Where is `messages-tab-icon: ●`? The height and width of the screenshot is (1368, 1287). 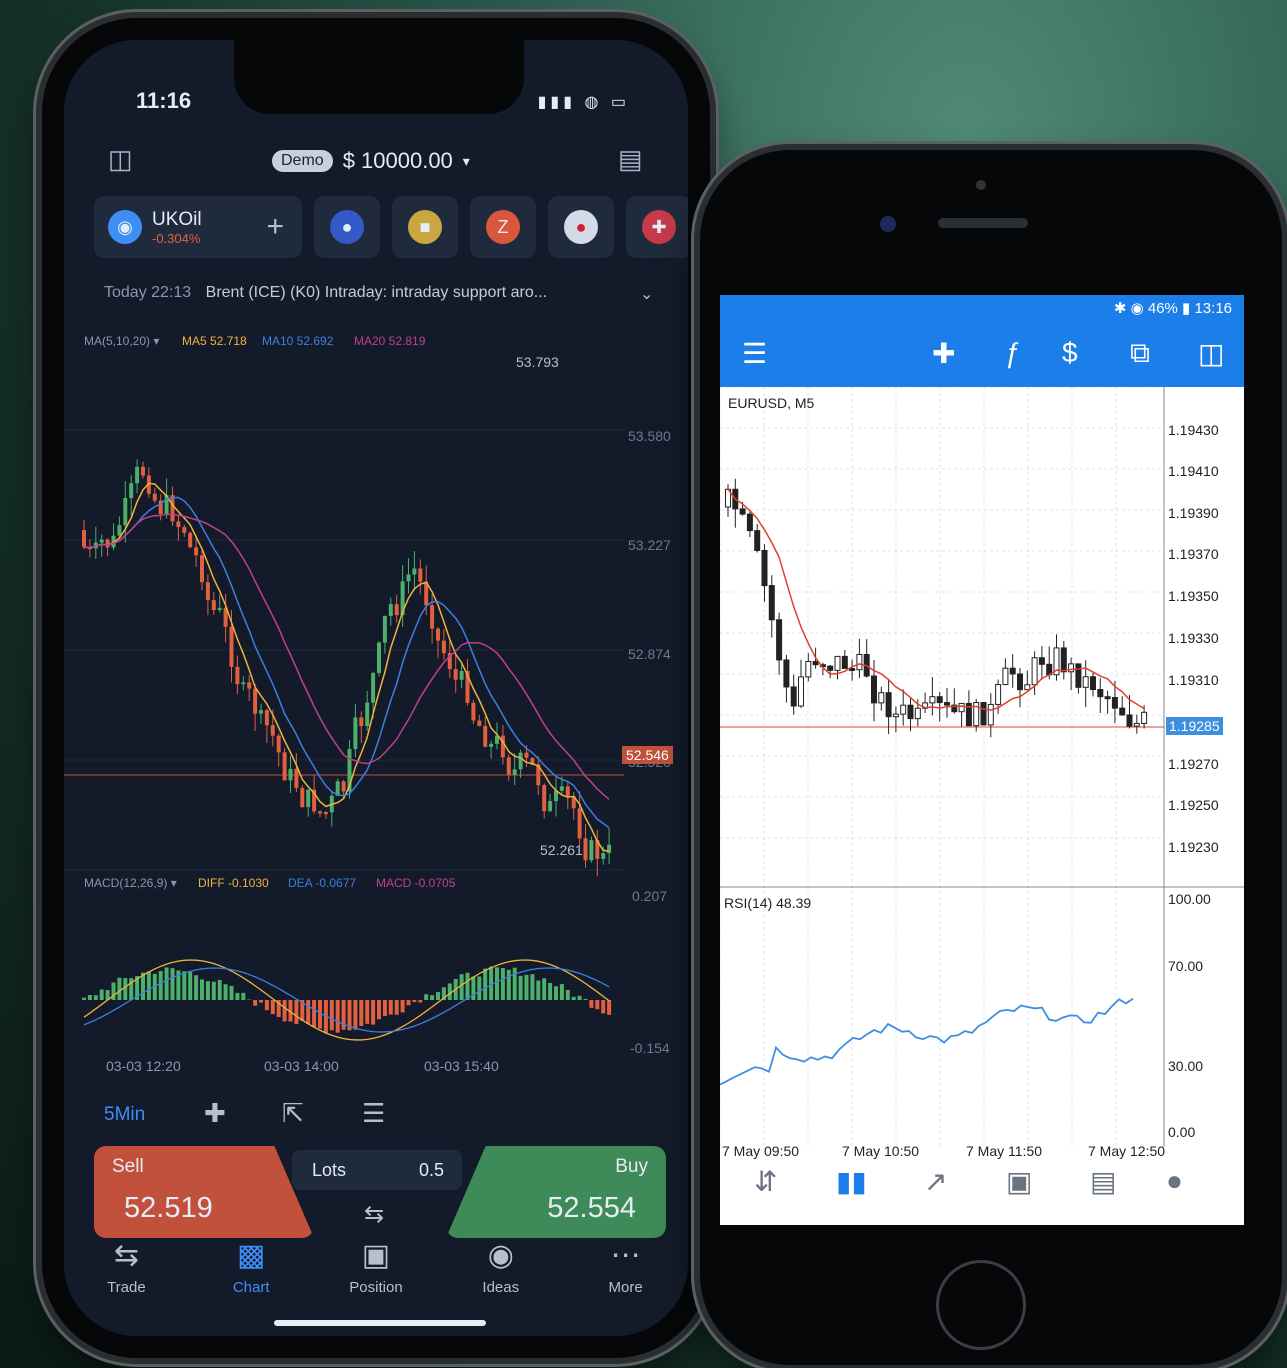 messages-tab-icon: ● is located at coordinates (1174, 1181).